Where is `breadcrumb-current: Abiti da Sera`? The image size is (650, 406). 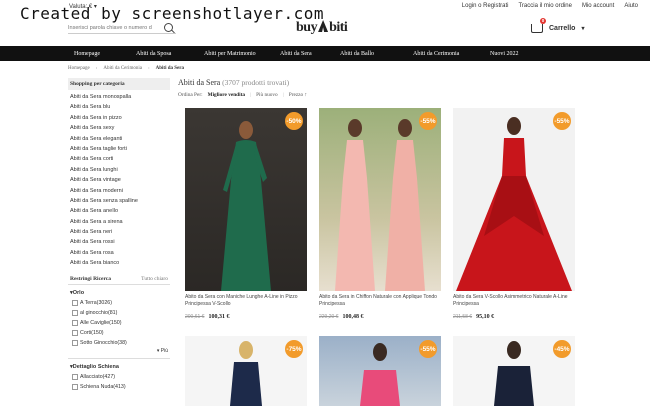
breadcrumb-current: Abiti da Sera is located at coordinates (169, 68).